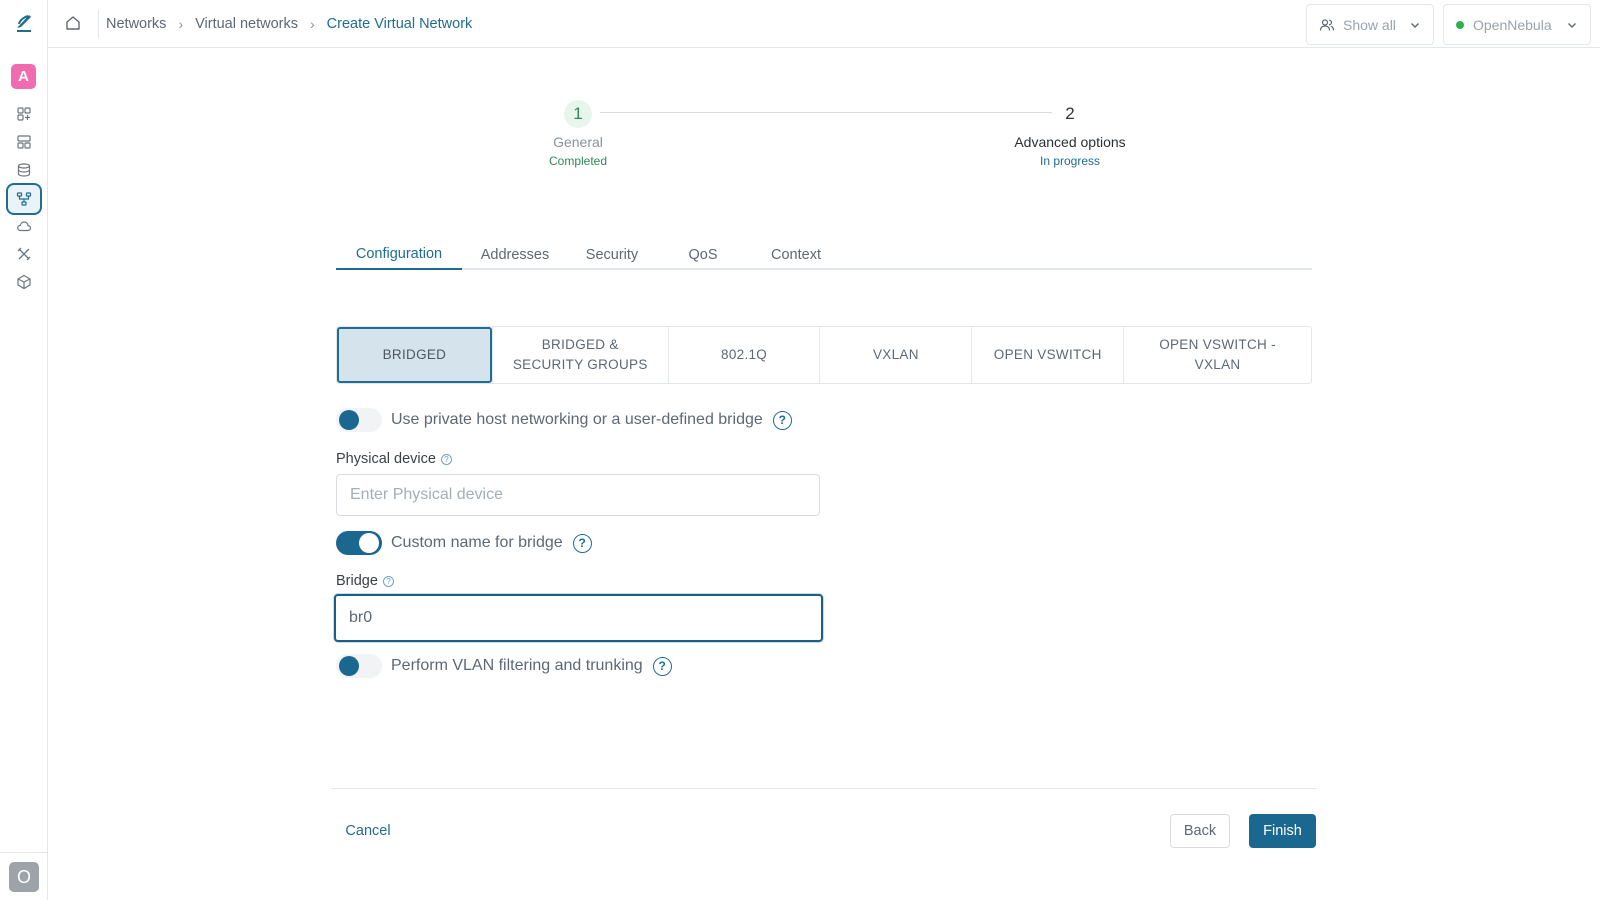 This screenshot has width=1600, height=900. I want to click on breadcrumb-networks: Networks, so click(136, 24).